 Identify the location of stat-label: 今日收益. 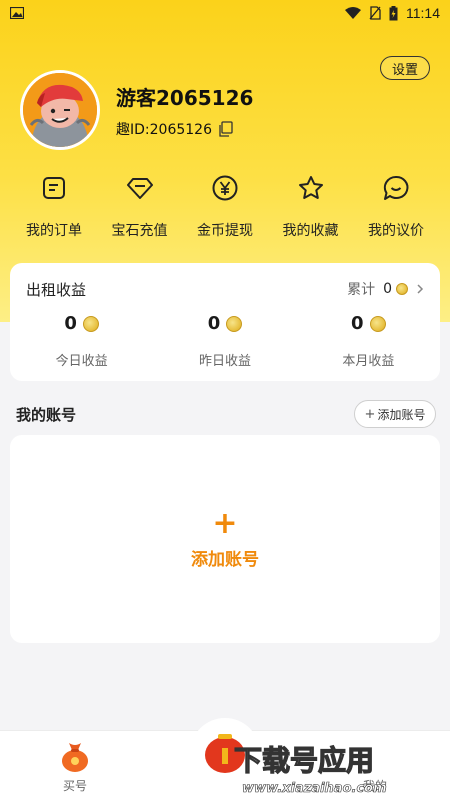
(81, 361).